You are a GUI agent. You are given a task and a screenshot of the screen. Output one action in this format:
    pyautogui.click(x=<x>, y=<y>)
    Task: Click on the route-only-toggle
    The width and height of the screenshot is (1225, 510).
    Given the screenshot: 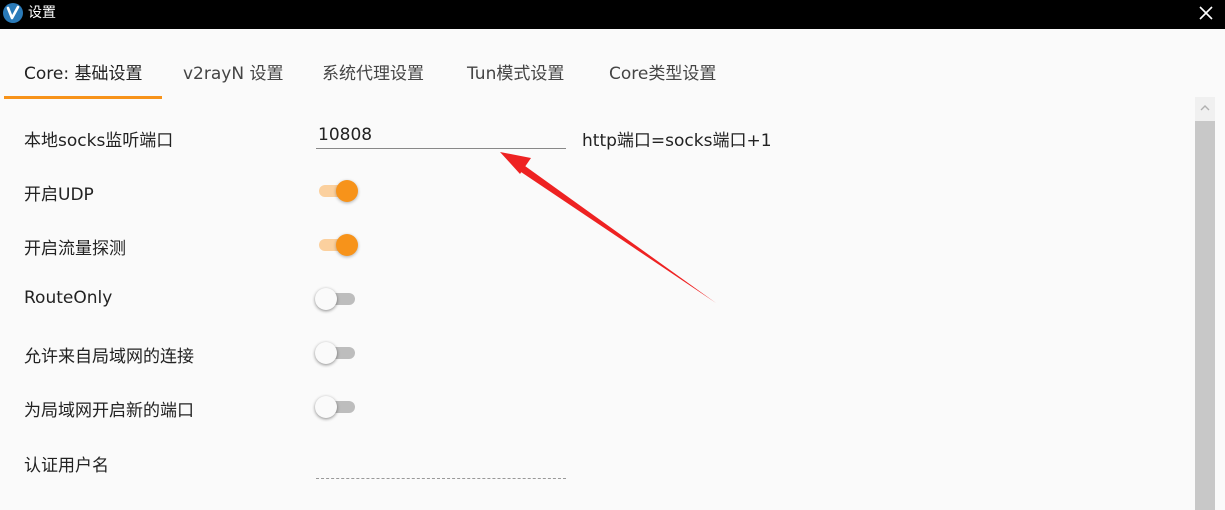 What is the action you would take?
    pyautogui.click(x=337, y=299)
    